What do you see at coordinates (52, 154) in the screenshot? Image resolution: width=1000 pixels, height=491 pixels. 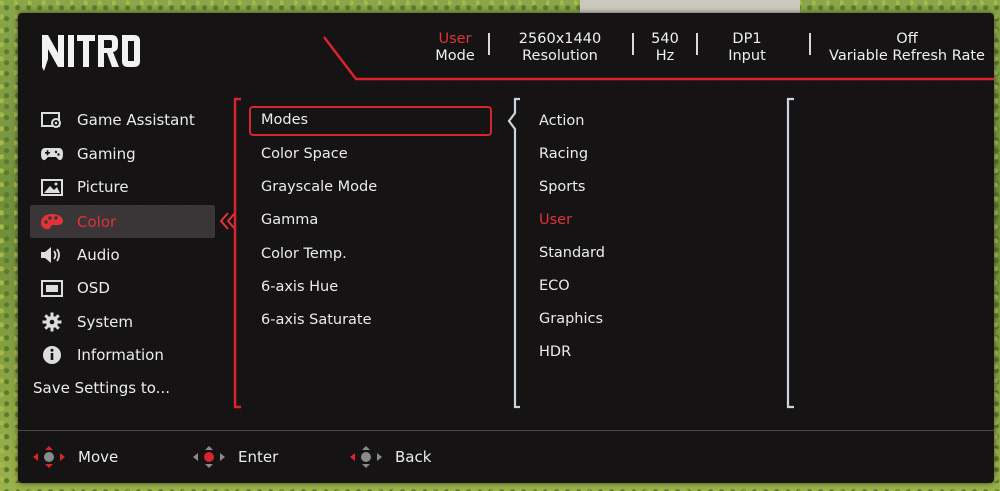 I see `gamepad-icon` at bounding box center [52, 154].